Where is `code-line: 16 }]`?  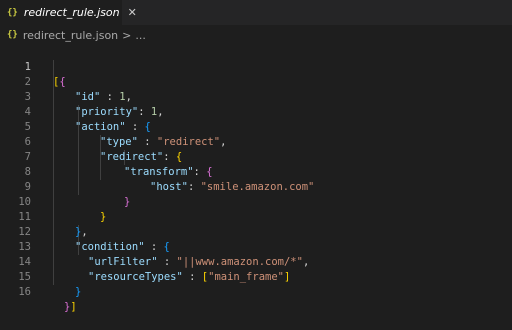 code-line: 16 }] is located at coordinates (256, 291).